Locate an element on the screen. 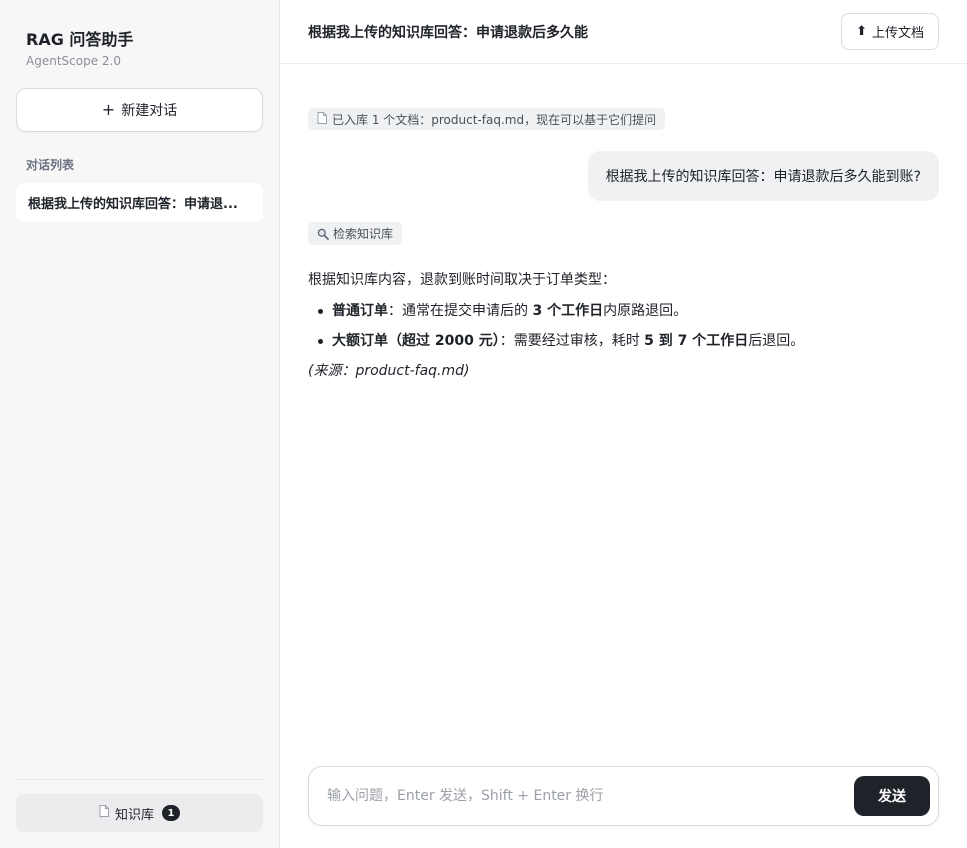 Image resolution: width=967 pixels, height=848 pixels. knowledge-base-label: 知识库 is located at coordinates (134, 815).